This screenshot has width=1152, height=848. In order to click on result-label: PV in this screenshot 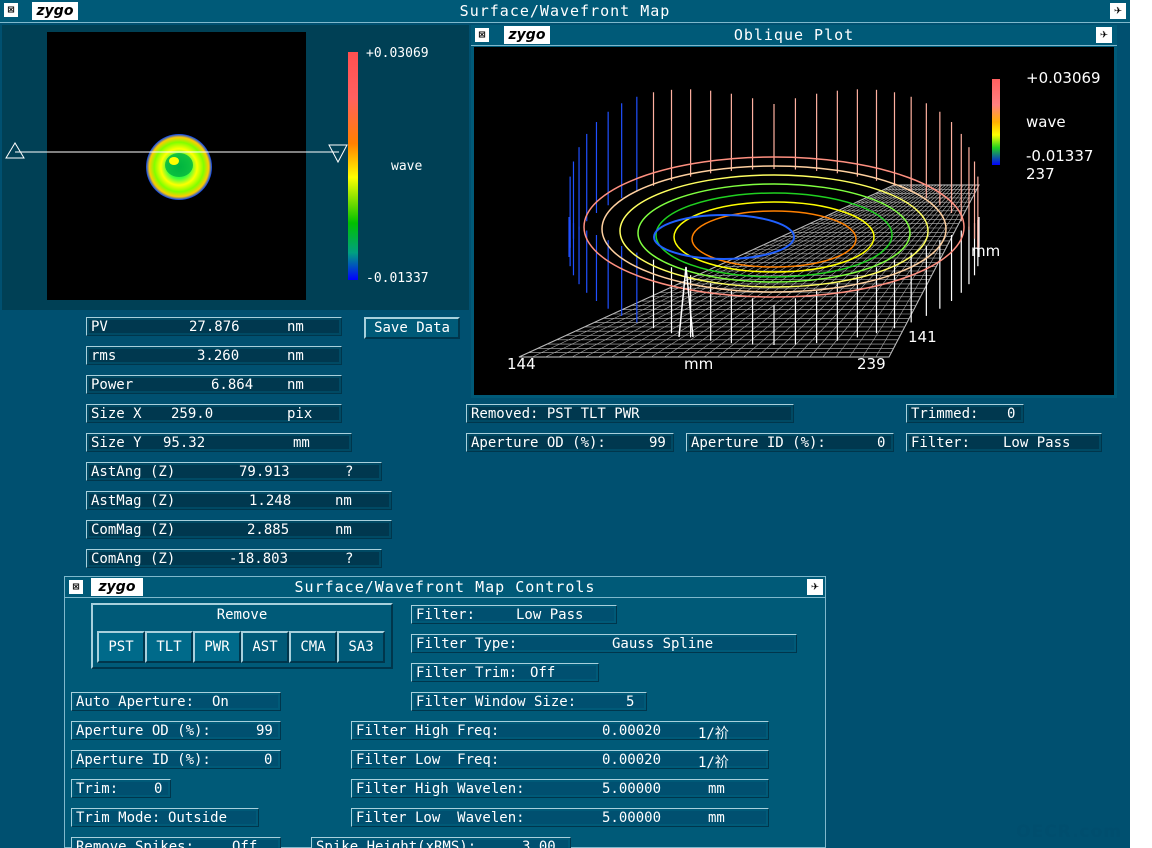, I will do `click(99, 327)`.